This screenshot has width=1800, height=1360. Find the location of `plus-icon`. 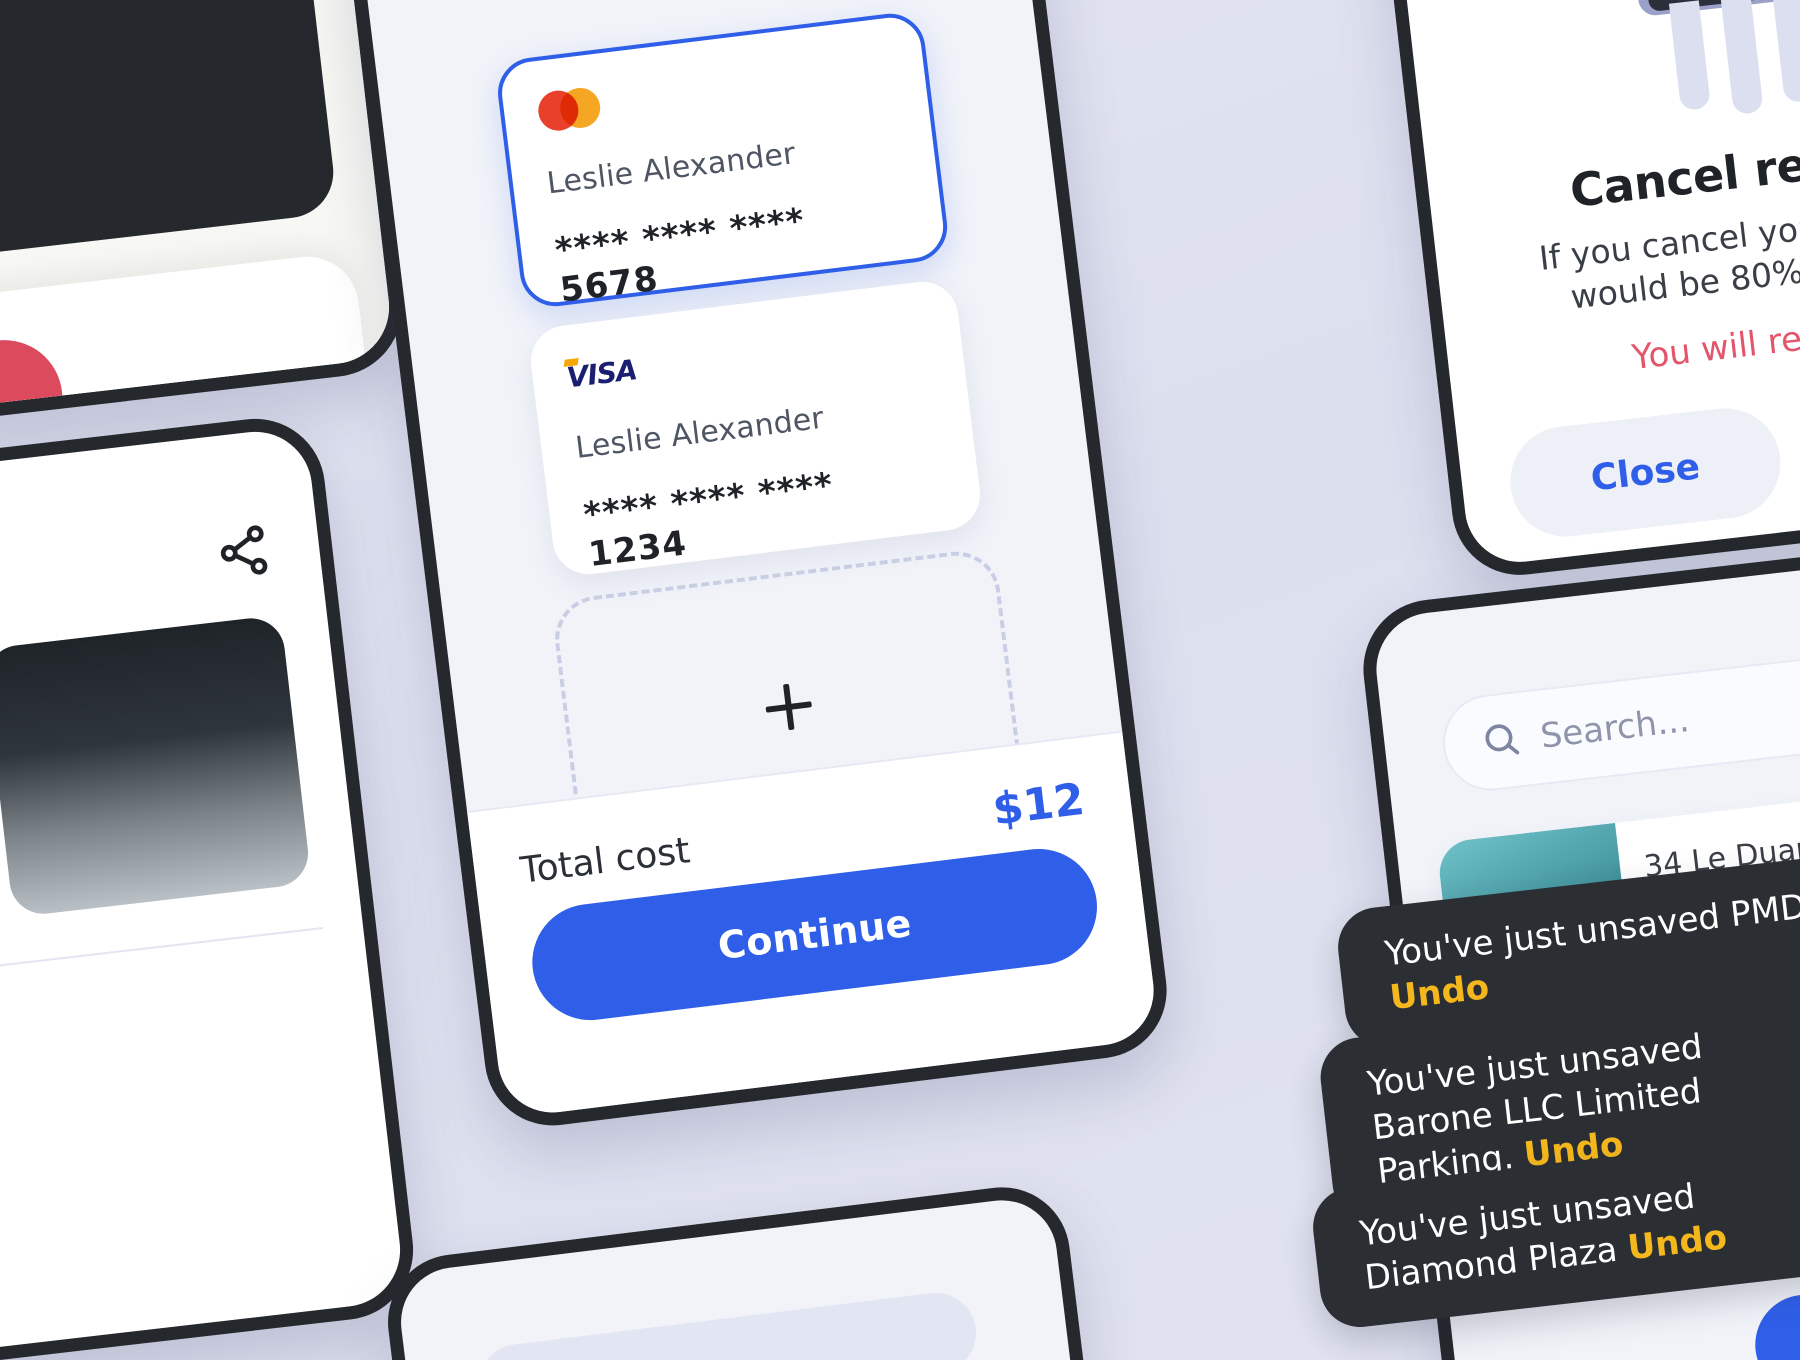

plus-icon is located at coordinates (788, 706).